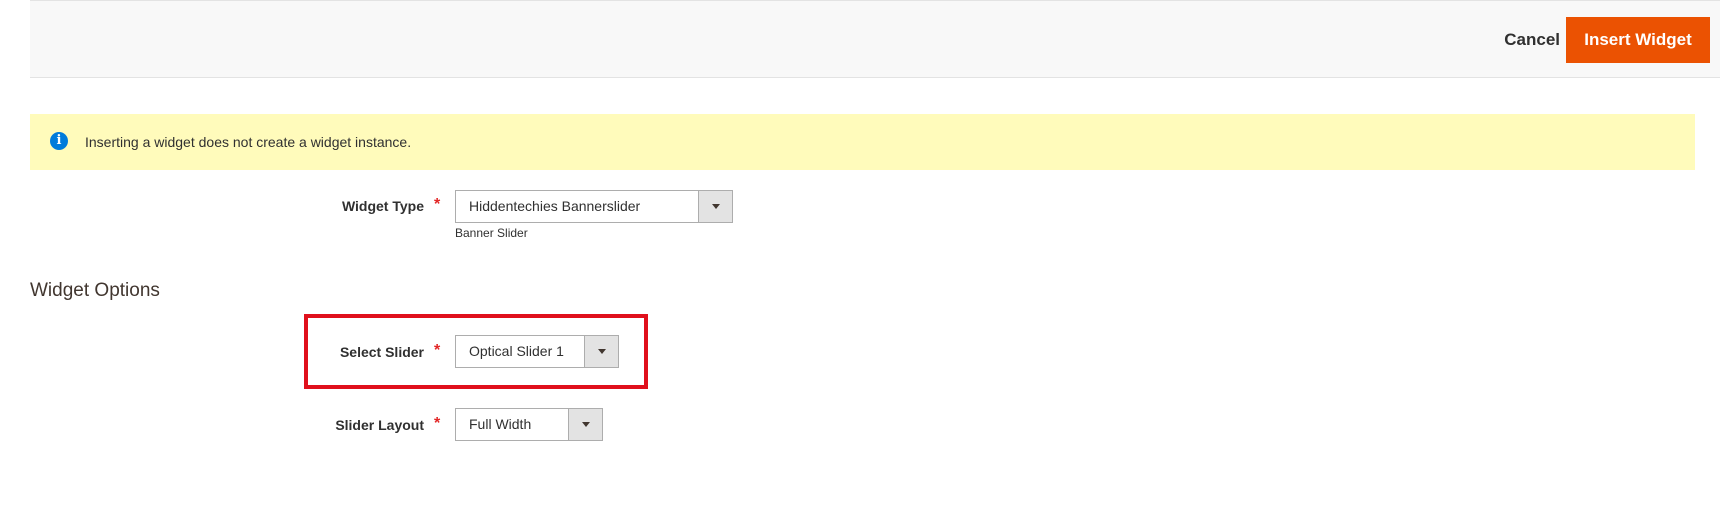 Image resolution: width=1720 pixels, height=508 pixels. What do you see at coordinates (379, 425) in the screenshot?
I see `slider-layout-label: Slider Layout` at bounding box center [379, 425].